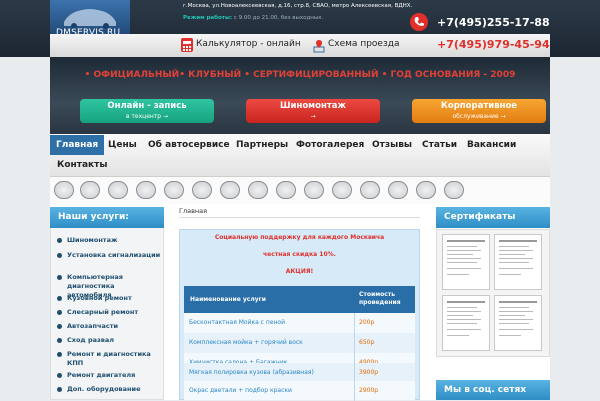 This screenshot has height=401, width=600. What do you see at coordinates (248, 44) in the screenshot?
I see `calculator-link: Калькулятор - онлайн` at bounding box center [248, 44].